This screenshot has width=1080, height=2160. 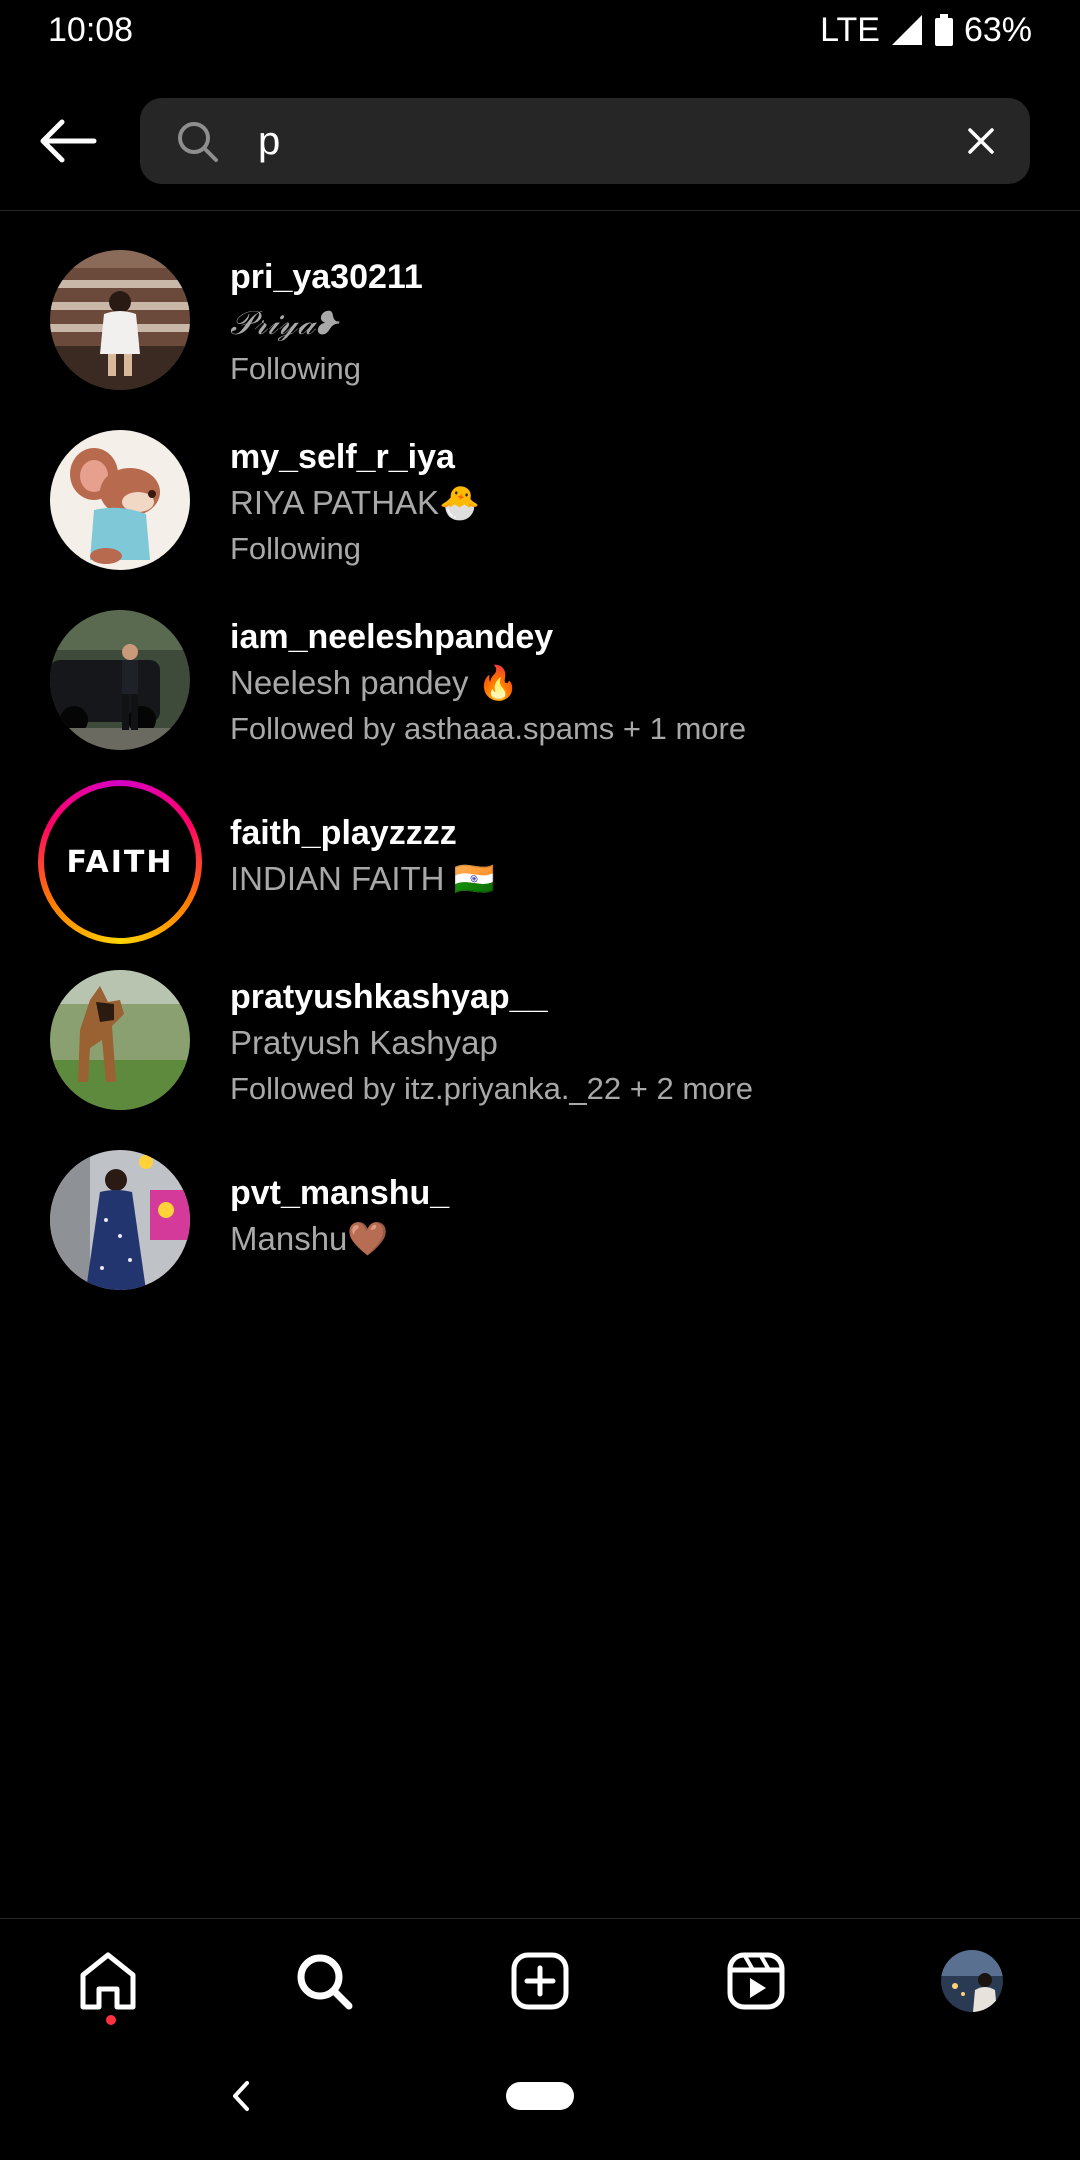 I want to click on signal-icon, so click(x=906, y=30).